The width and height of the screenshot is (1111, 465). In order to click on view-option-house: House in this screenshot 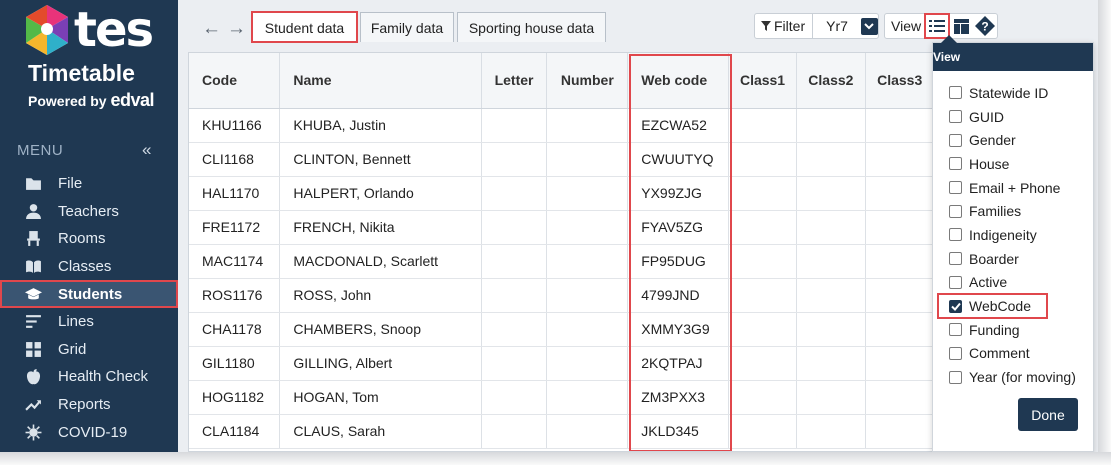, I will do `click(1021, 164)`.